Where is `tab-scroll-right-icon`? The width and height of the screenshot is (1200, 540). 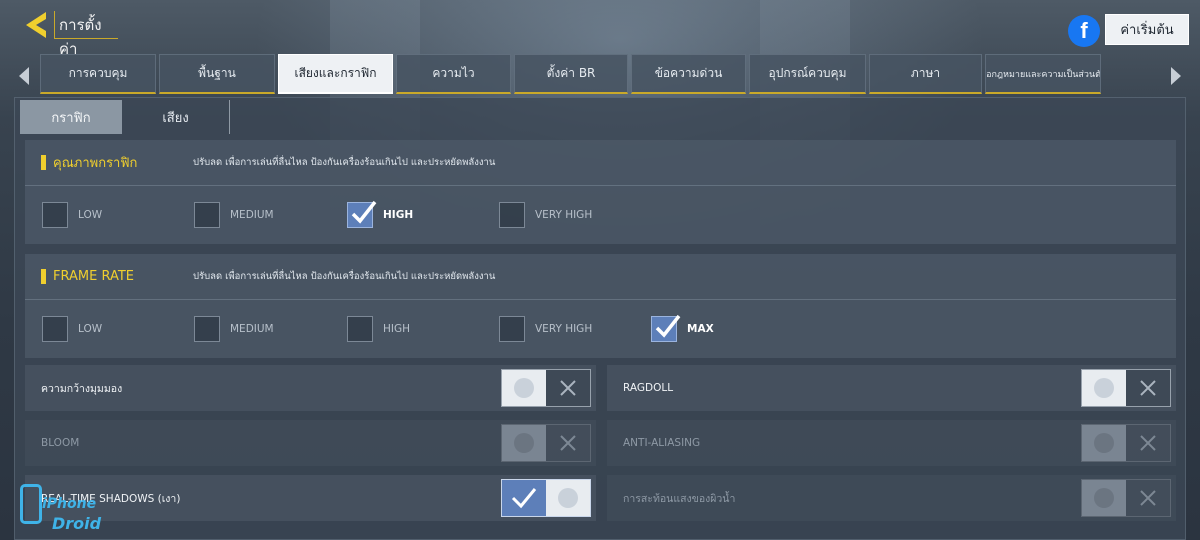
tab-scroll-right-icon is located at coordinates (1176, 76).